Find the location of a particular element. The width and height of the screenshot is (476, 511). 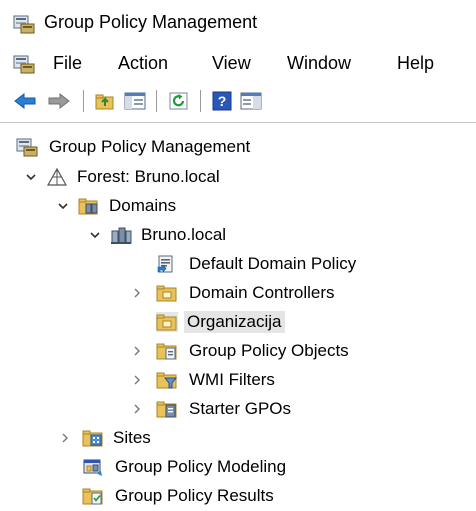

window-title: Group Policy Management is located at coordinates (151, 22).